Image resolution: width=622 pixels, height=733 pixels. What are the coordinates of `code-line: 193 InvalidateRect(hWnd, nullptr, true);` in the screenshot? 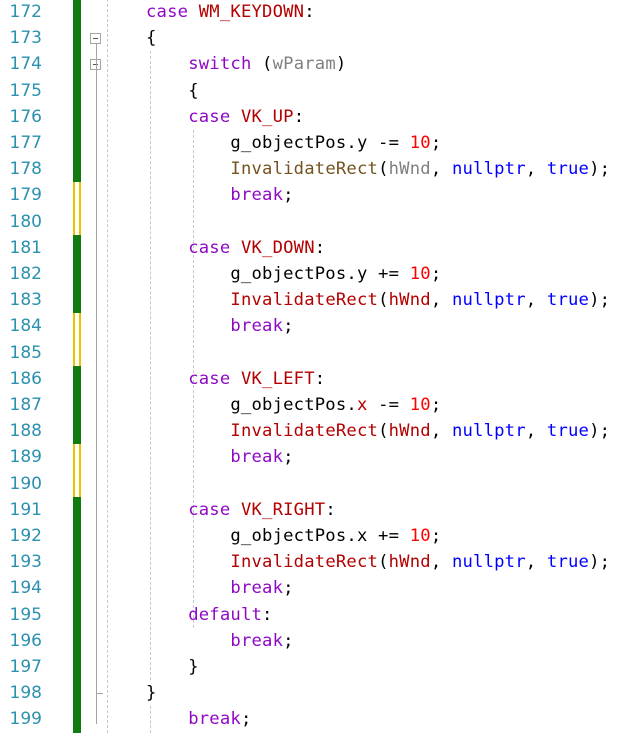 It's located at (311, 562).